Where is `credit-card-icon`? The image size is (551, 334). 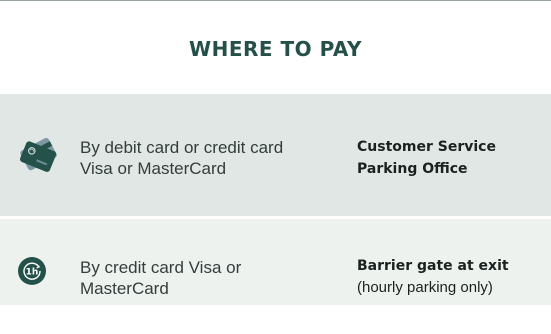 credit-card-icon is located at coordinates (38, 155).